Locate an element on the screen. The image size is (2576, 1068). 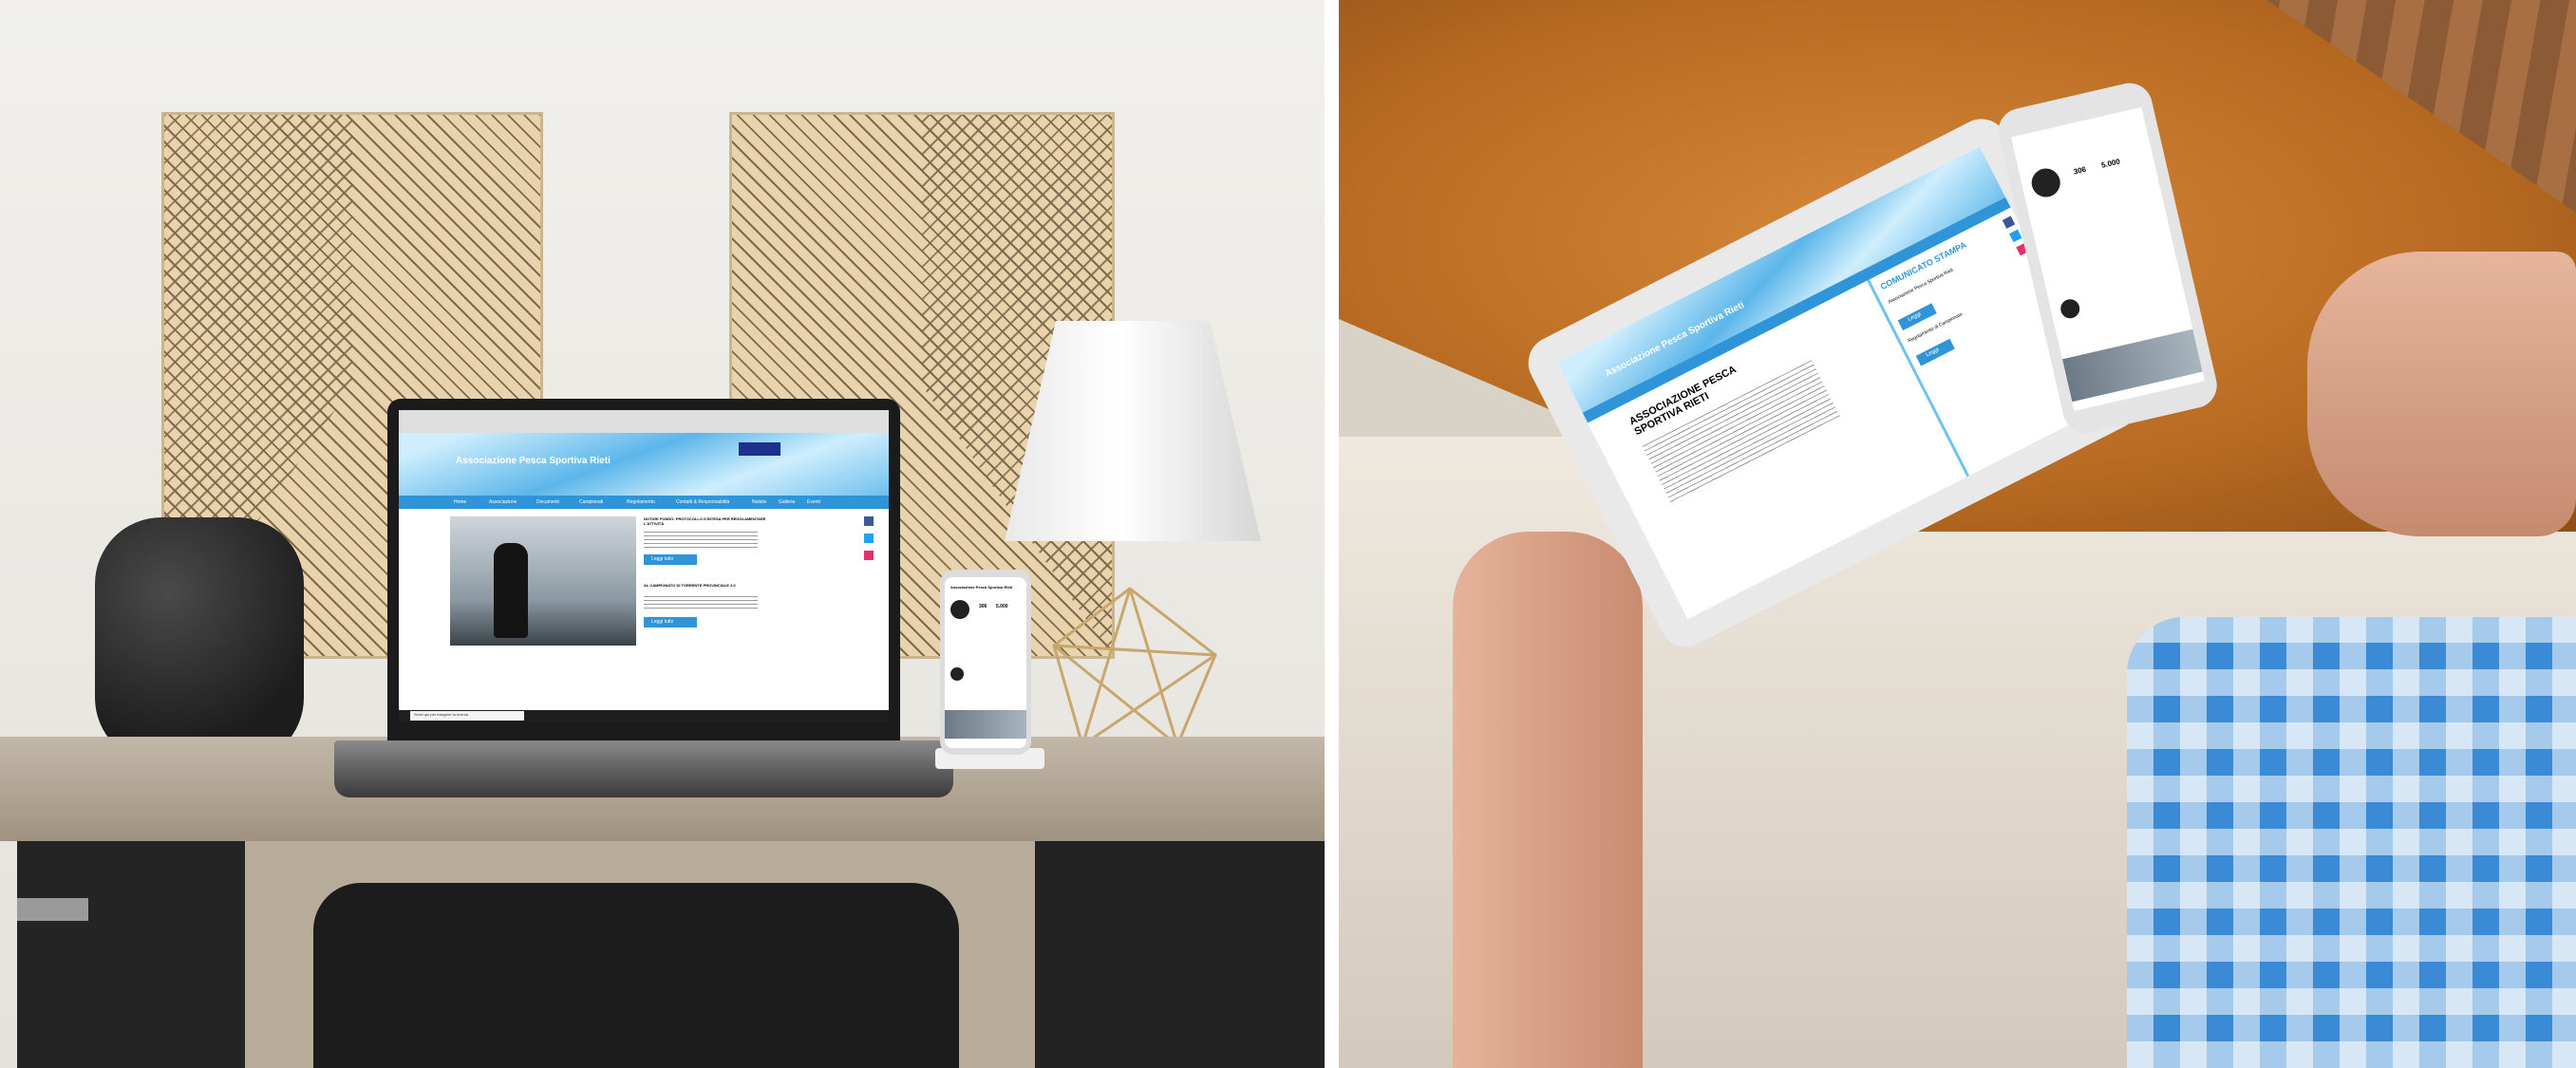
desk-drawers-left is located at coordinates (131, 955).